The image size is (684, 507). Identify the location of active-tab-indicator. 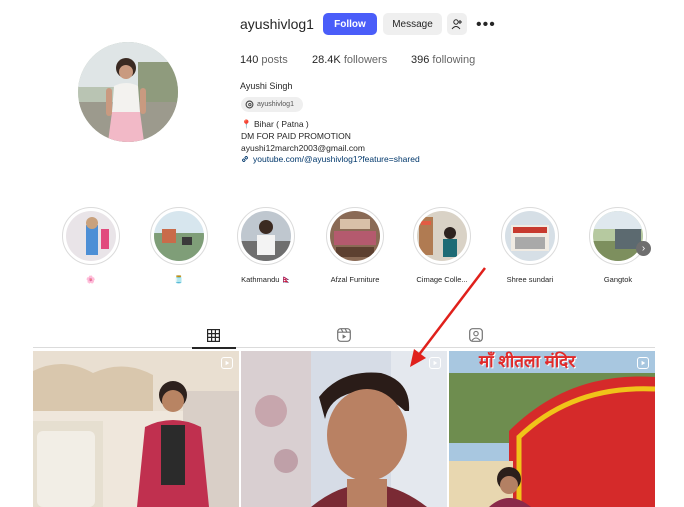
(214, 348).